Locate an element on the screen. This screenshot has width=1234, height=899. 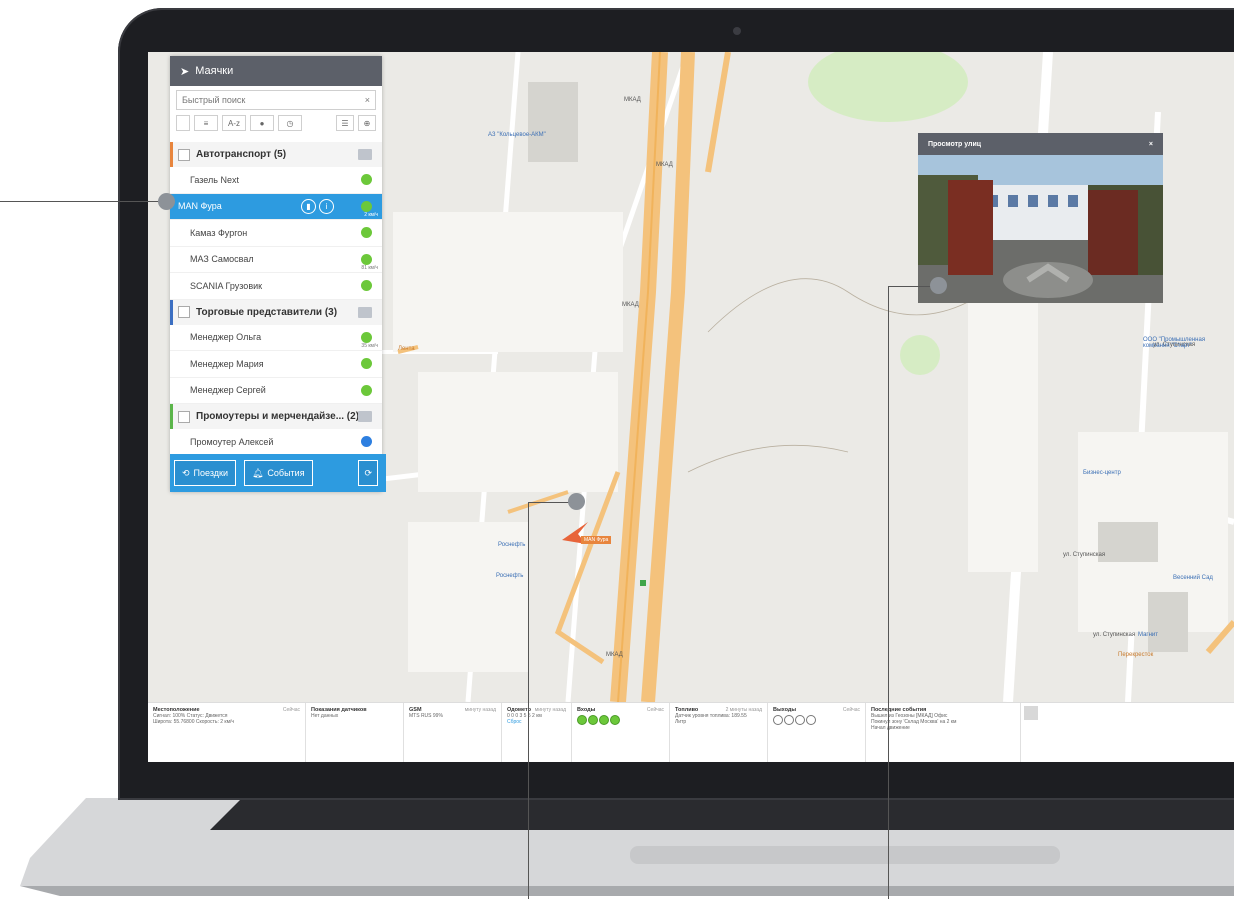
poi-lenta: Лента is located at coordinates (406, 349).